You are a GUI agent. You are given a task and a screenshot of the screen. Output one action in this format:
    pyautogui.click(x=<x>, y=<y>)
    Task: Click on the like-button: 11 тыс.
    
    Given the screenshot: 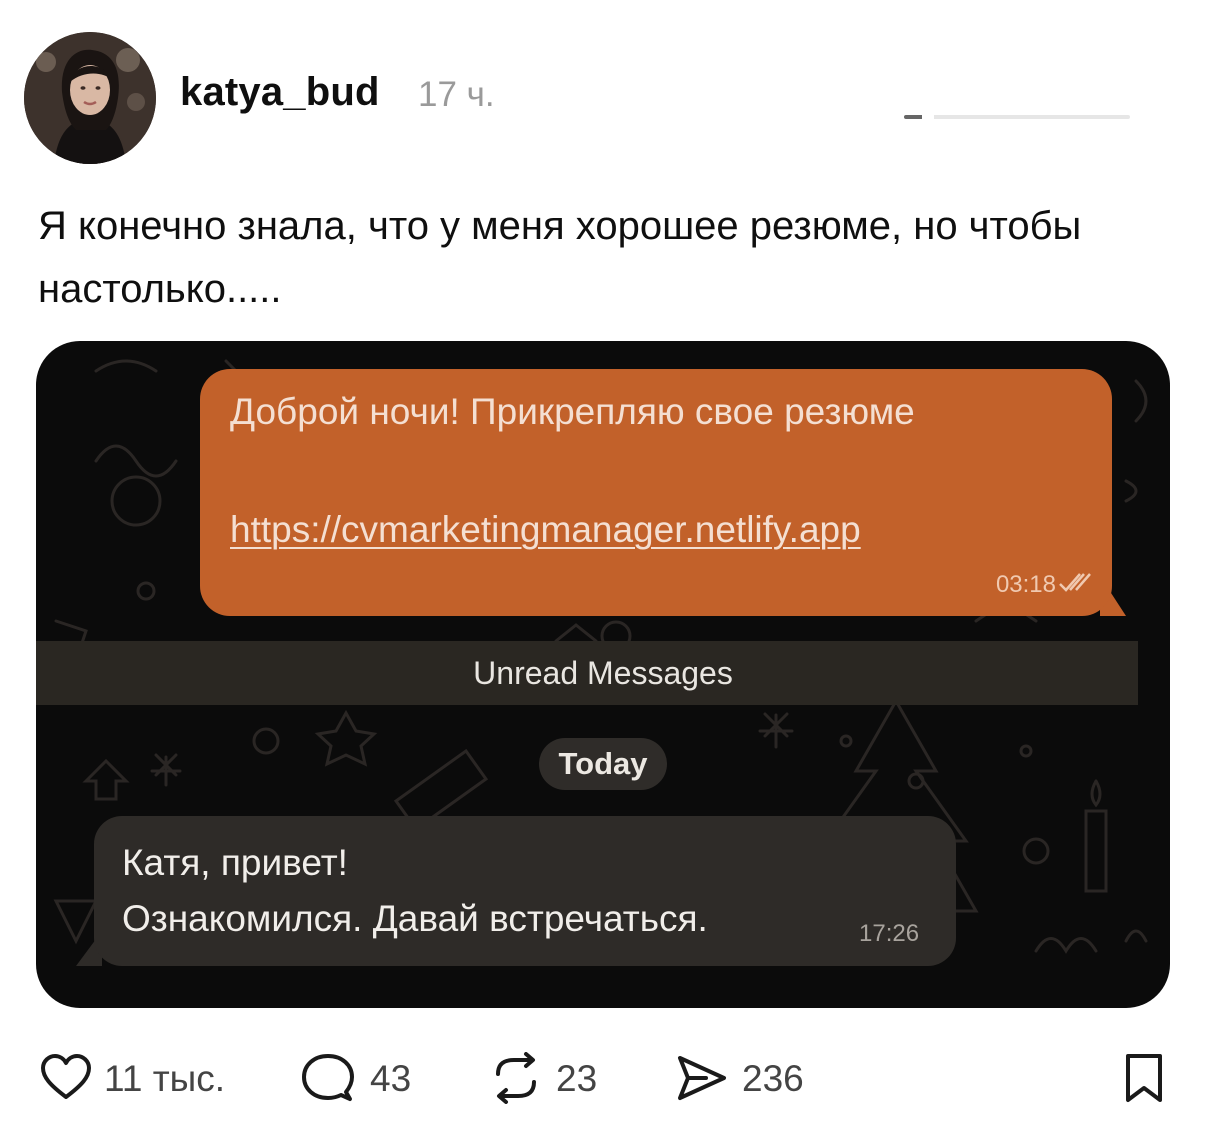 What is the action you would take?
    pyautogui.click(x=145, y=1078)
    